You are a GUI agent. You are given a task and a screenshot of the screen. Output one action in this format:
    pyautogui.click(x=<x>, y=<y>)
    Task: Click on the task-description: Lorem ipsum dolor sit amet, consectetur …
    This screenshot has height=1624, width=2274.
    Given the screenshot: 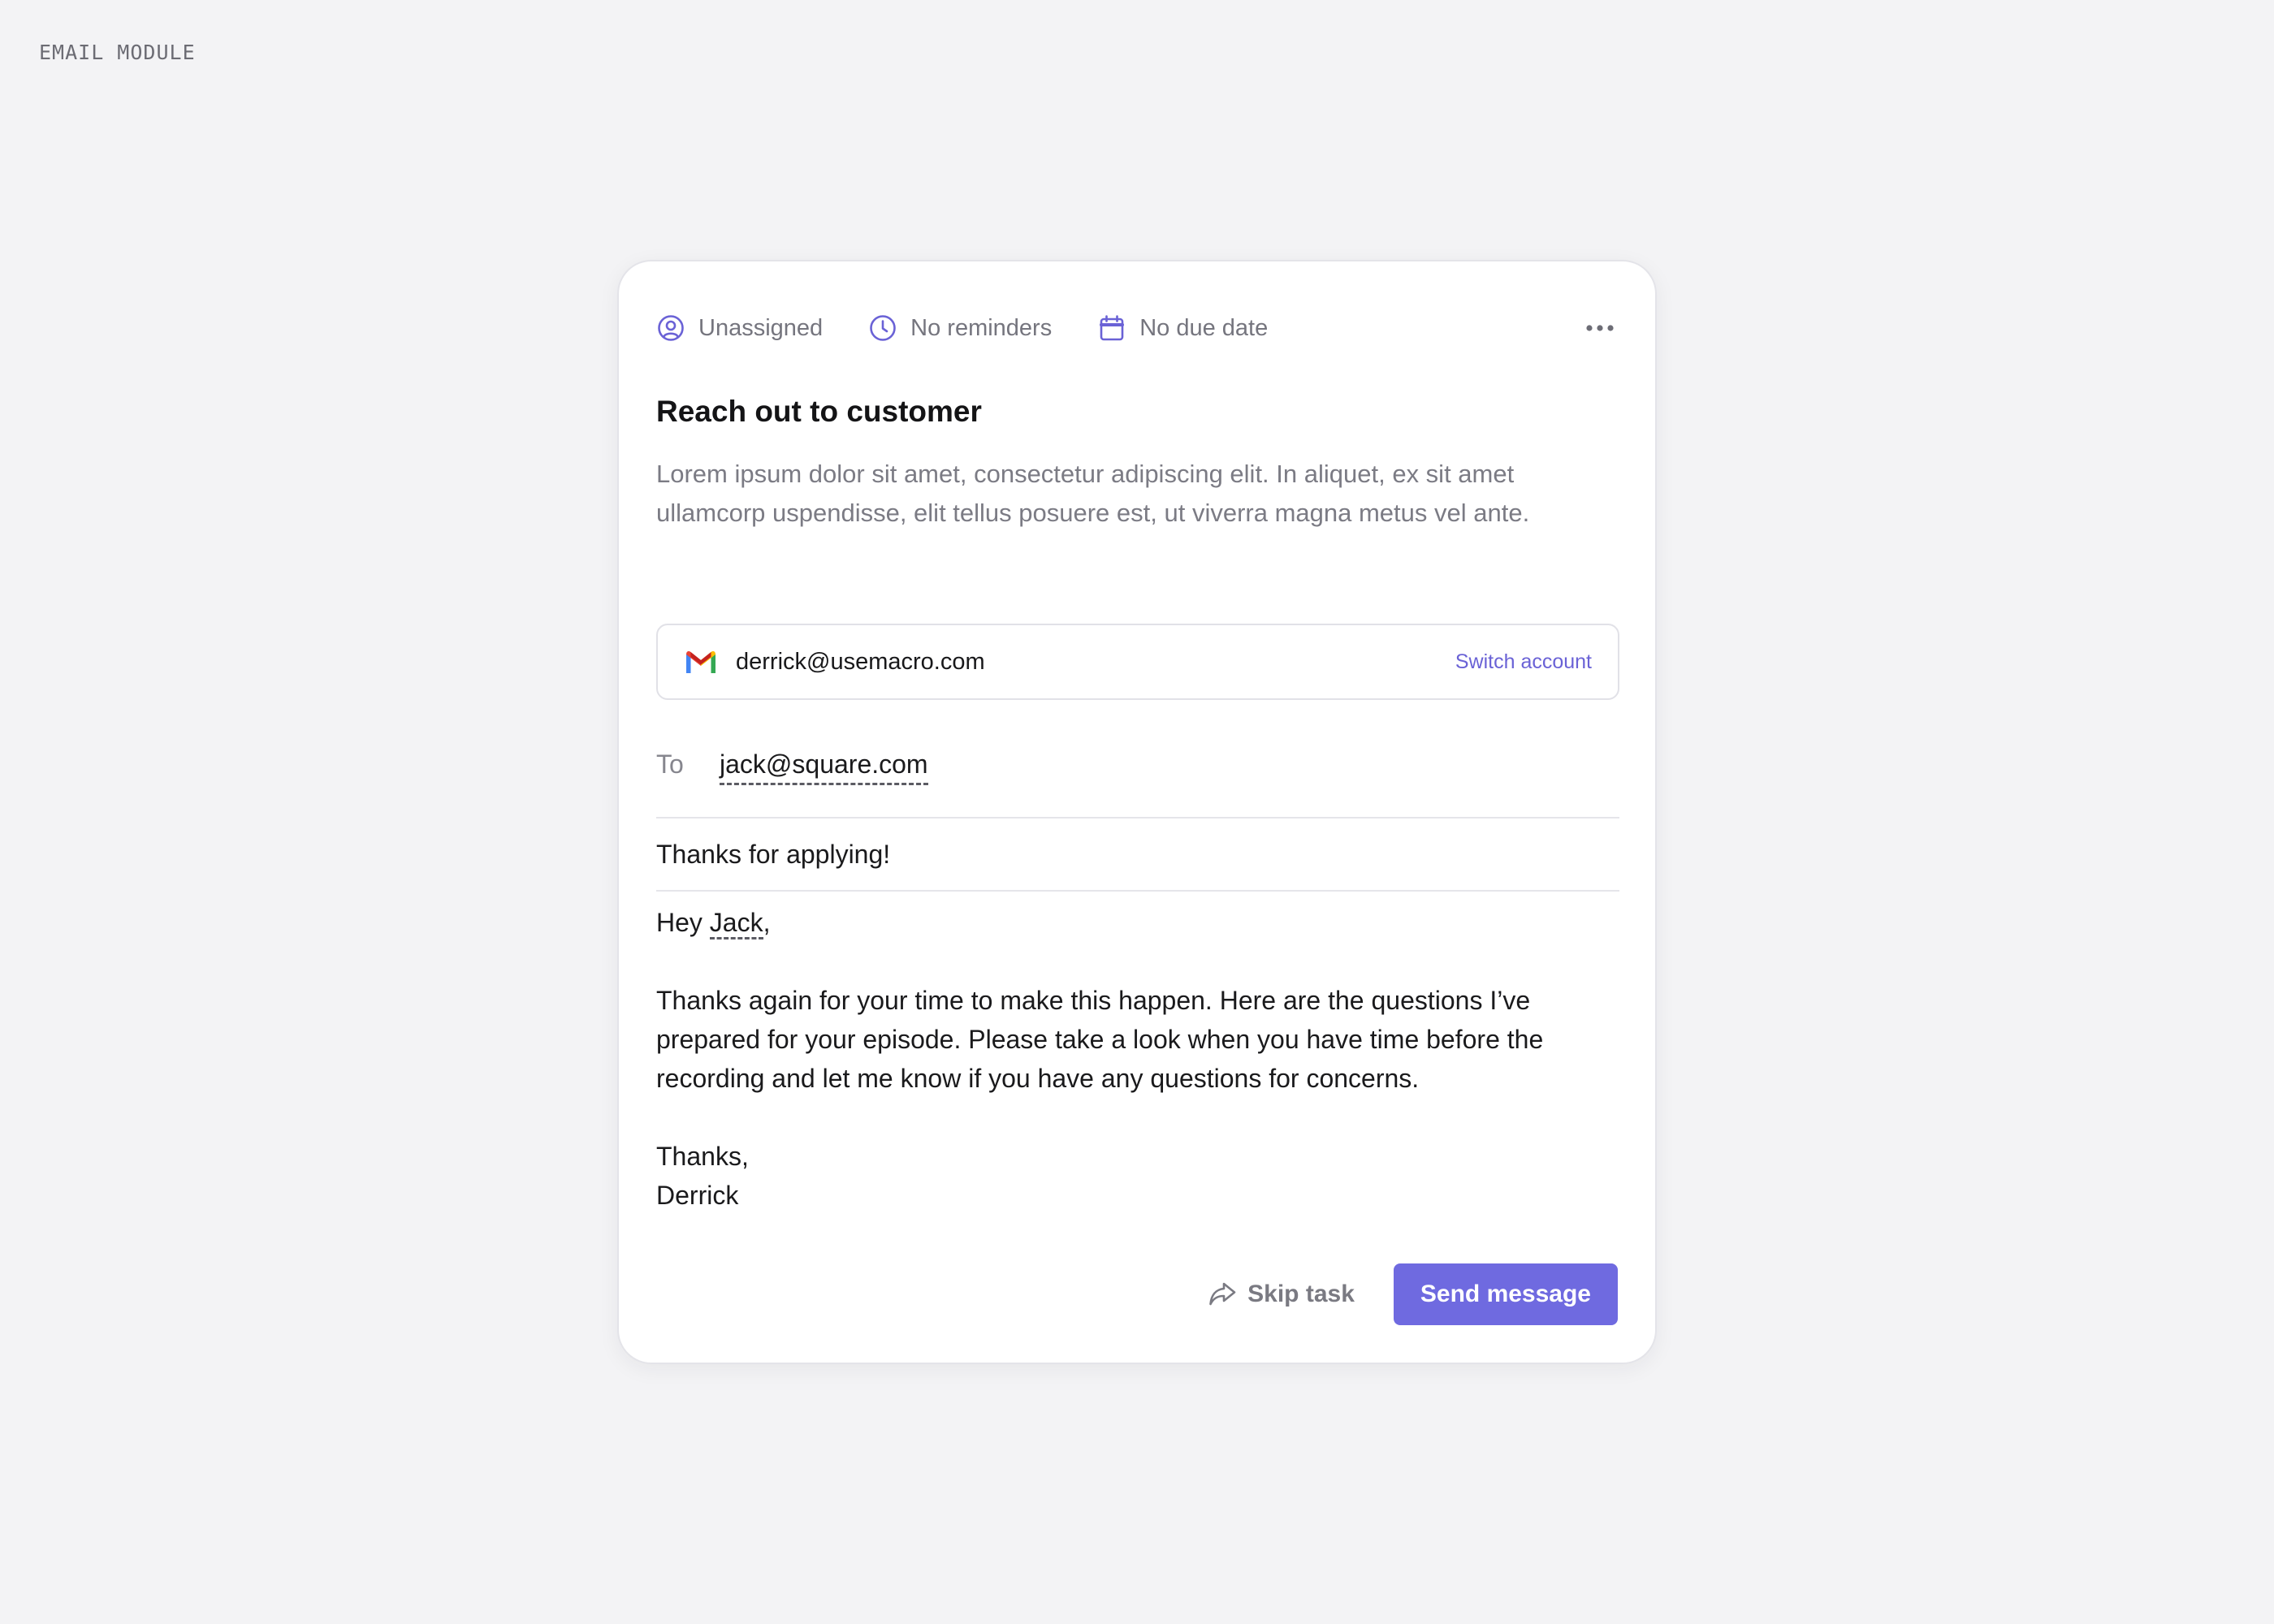 What is the action you would take?
    pyautogui.click(x=1093, y=494)
    